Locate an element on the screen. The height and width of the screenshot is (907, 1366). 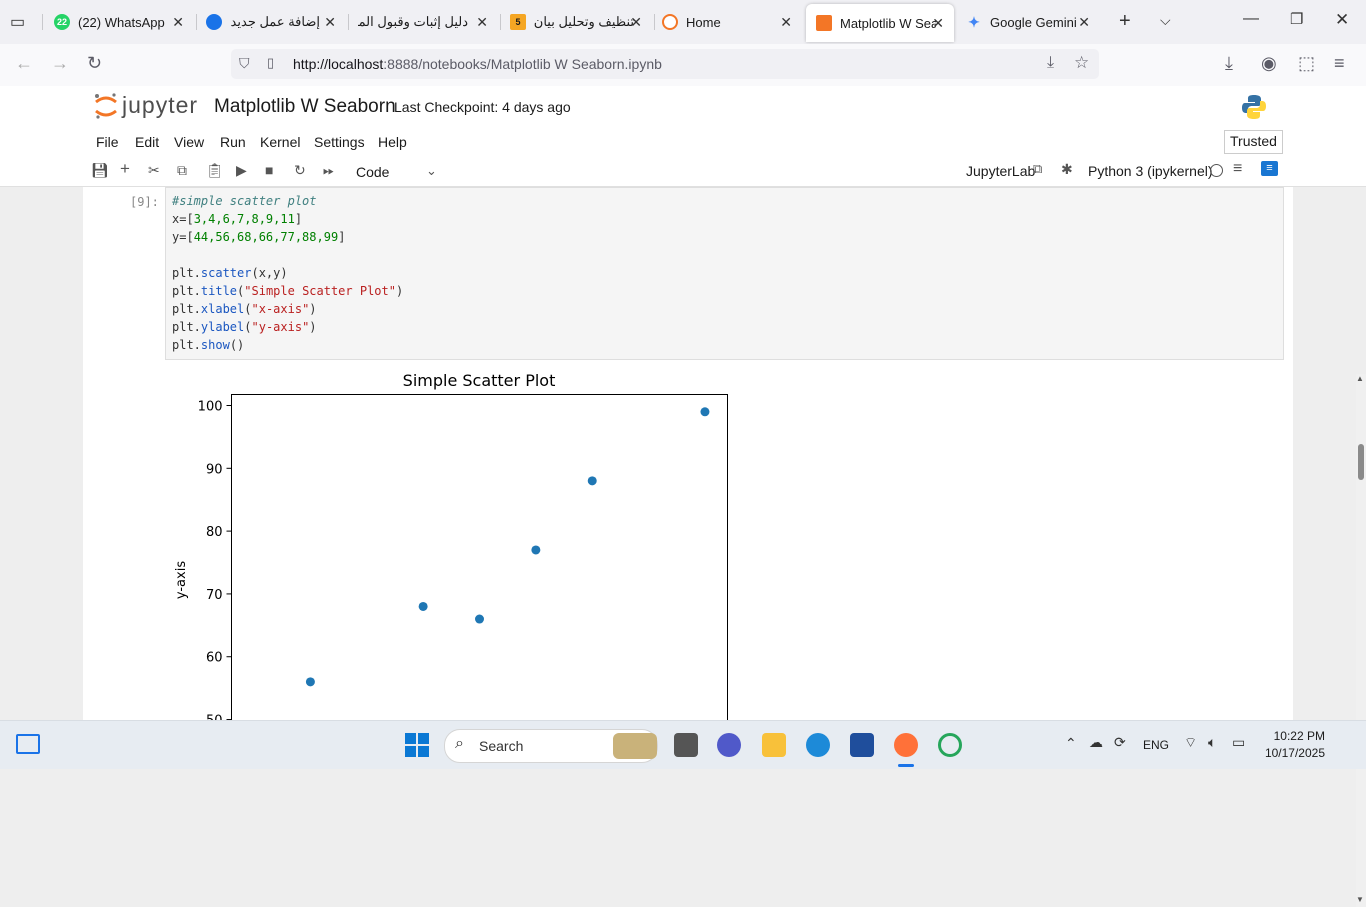
scatter-point is located at coordinates (479, 619).